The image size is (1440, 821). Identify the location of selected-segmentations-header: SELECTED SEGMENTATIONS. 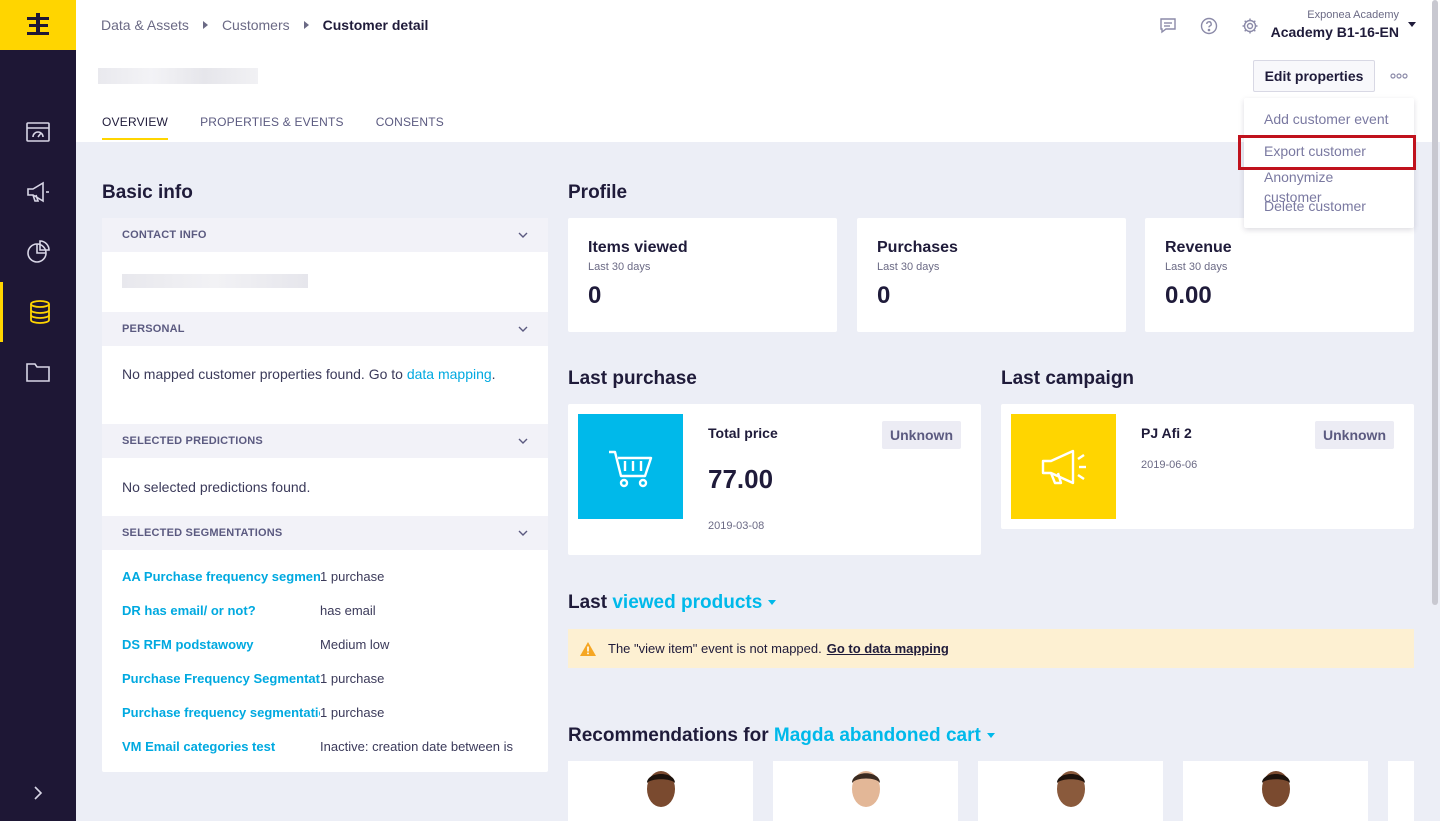
(325, 533).